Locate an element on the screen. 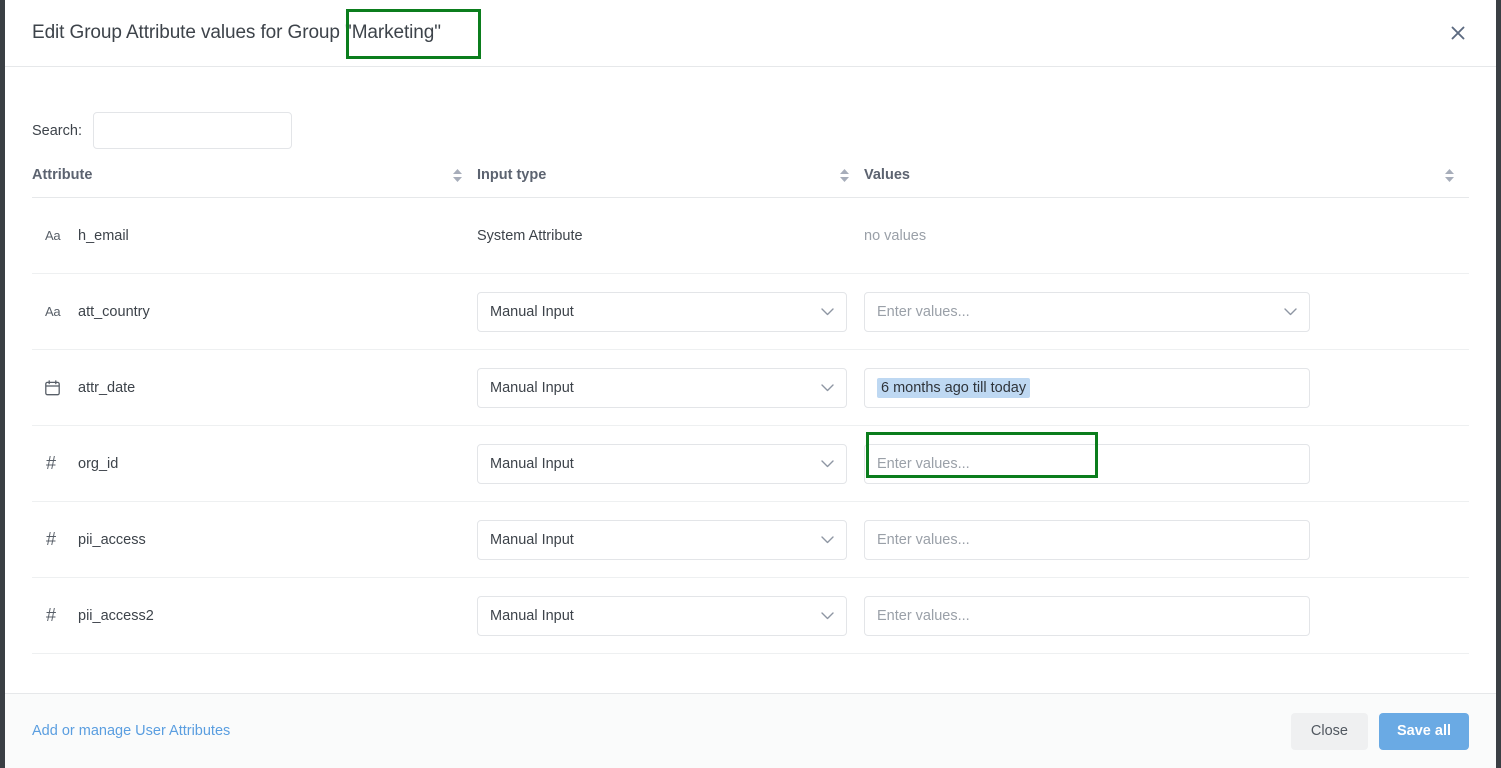 The image size is (1501, 768). values-empty-text: no values is located at coordinates (895, 235).